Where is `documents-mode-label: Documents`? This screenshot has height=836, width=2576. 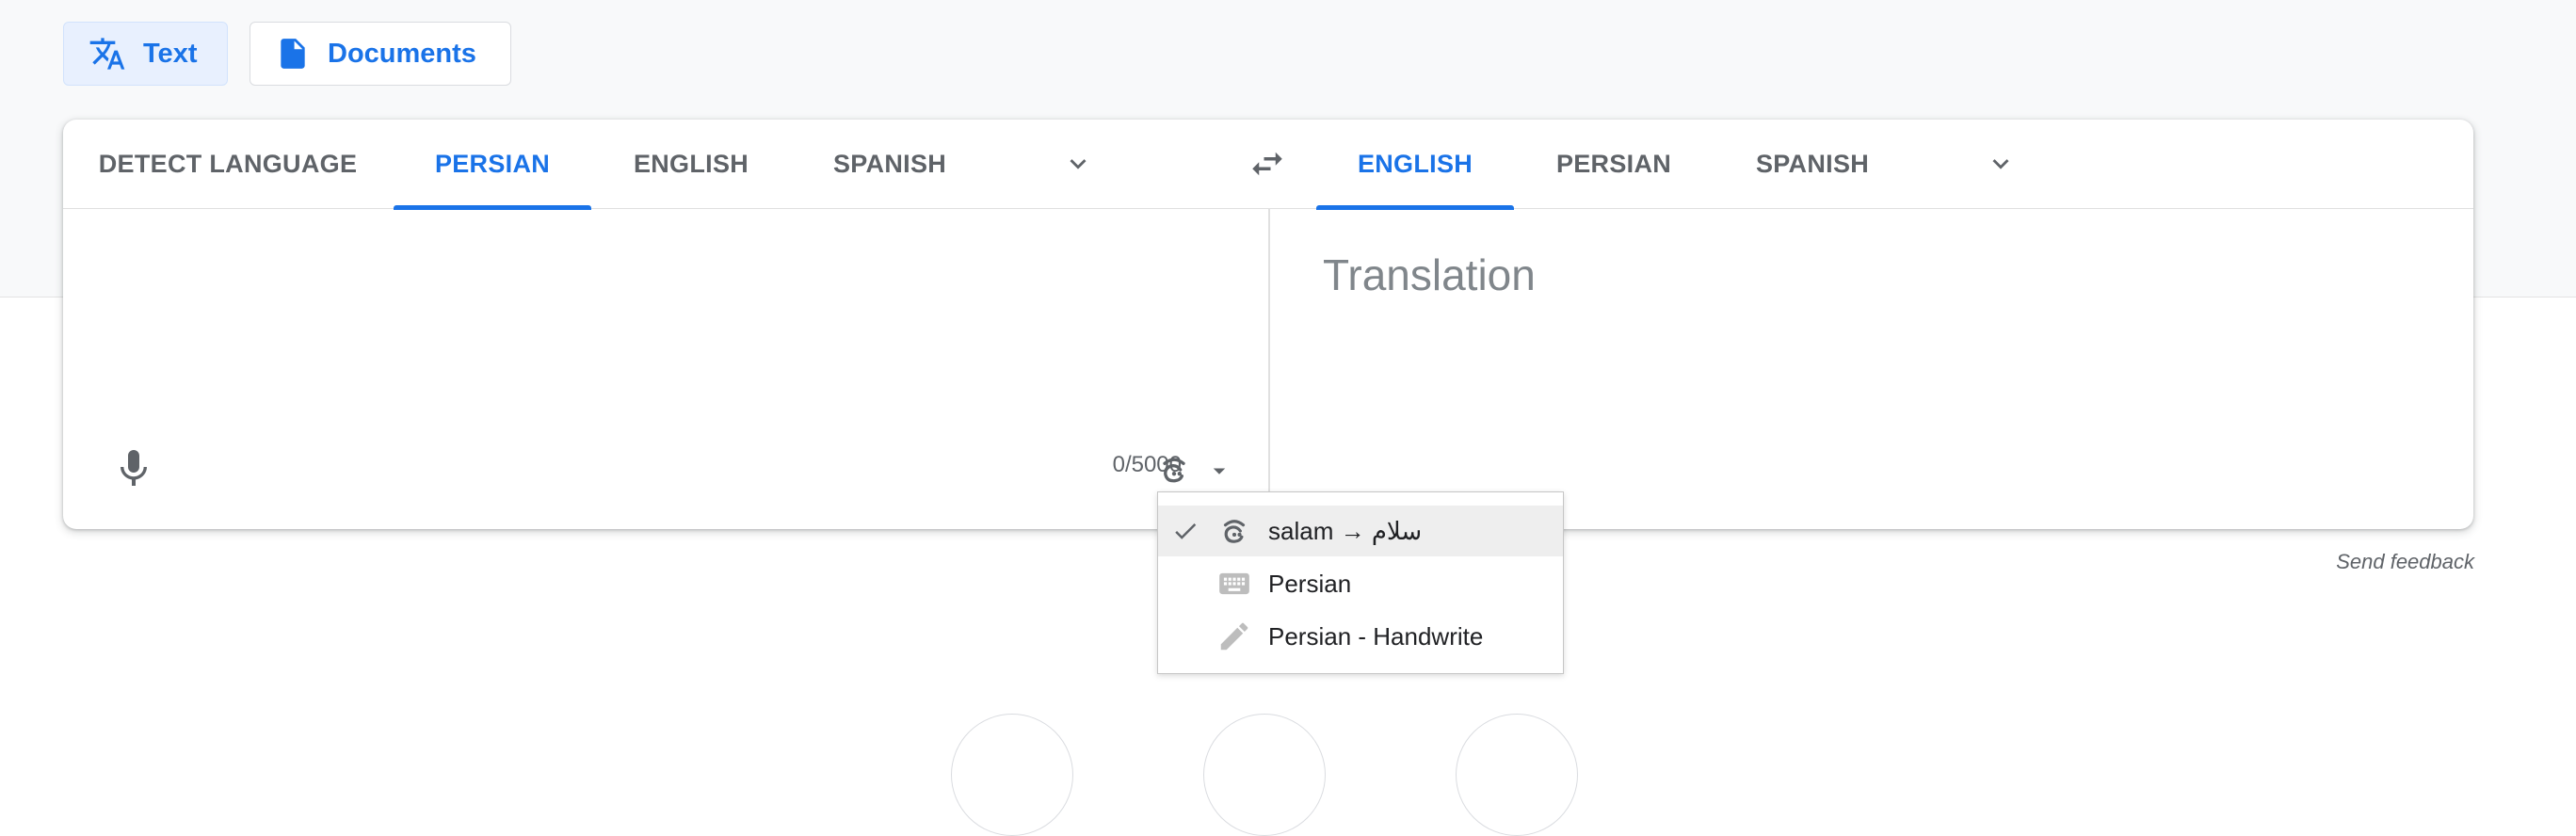
documents-mode-label: Documents is located at coordinates (402, 54).